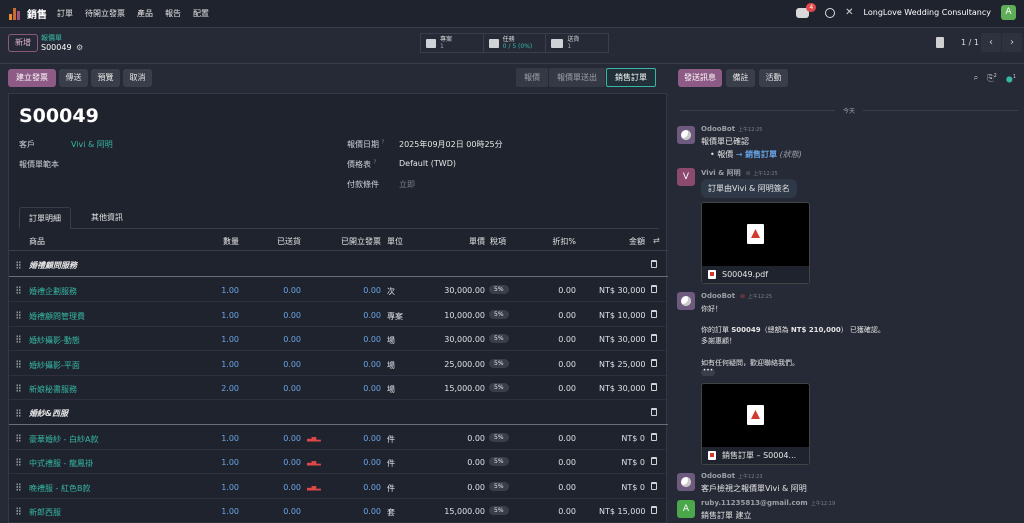 Image resolution: width=1024 pixels, height=523 pixels. I want to click on sales-app-icon, so click(15, 13).